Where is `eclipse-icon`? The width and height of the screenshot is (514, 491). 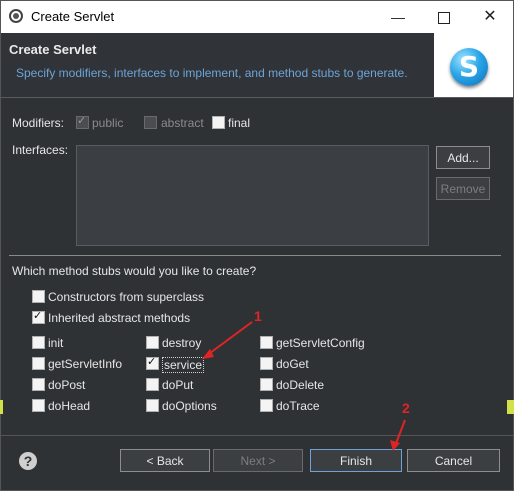 eclipse-icon is located at coordinates (16, 16).